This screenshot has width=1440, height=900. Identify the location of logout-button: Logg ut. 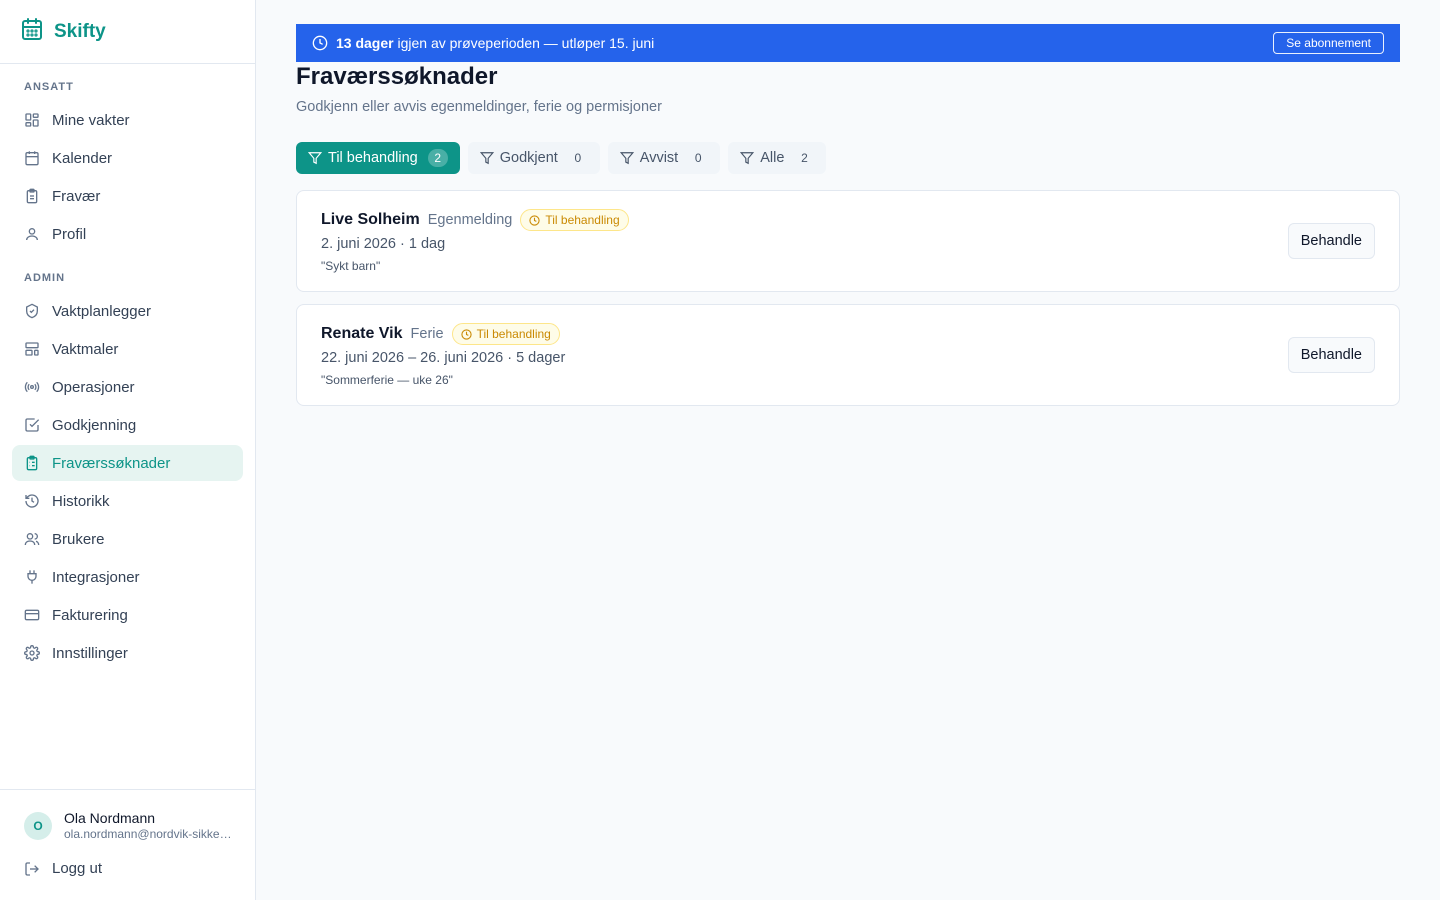
(63, 868).